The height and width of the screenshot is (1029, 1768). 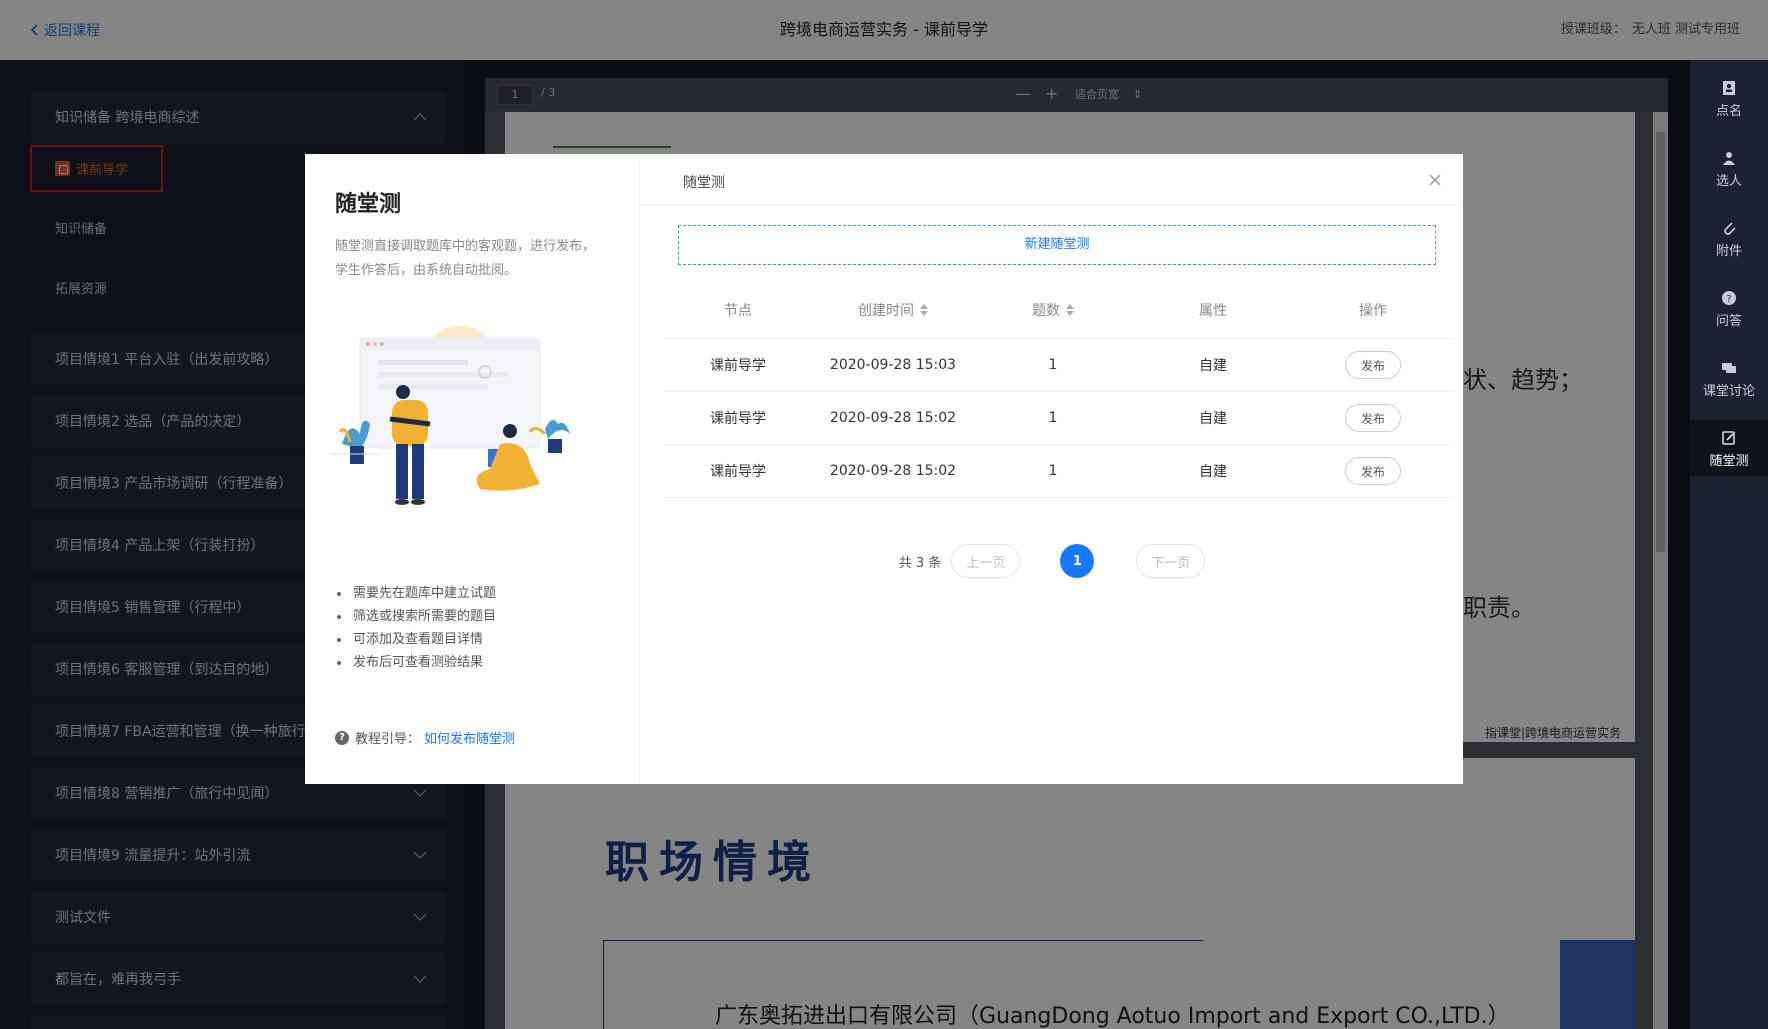 I want to click on tool-label: 问答, so click(x=1728, y=321).